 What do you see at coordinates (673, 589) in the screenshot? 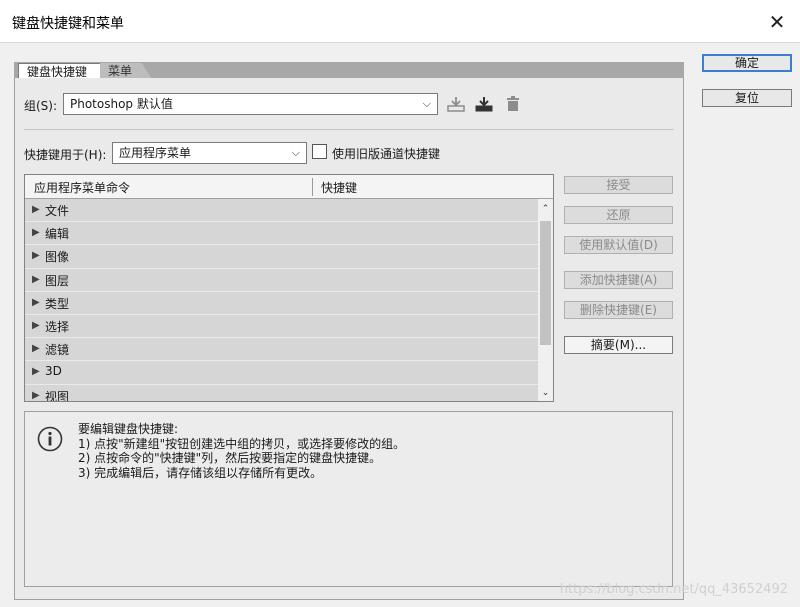
I see `watermark: https://blog.csdn.net/qq_43652492` at bounding box center [673, 589].